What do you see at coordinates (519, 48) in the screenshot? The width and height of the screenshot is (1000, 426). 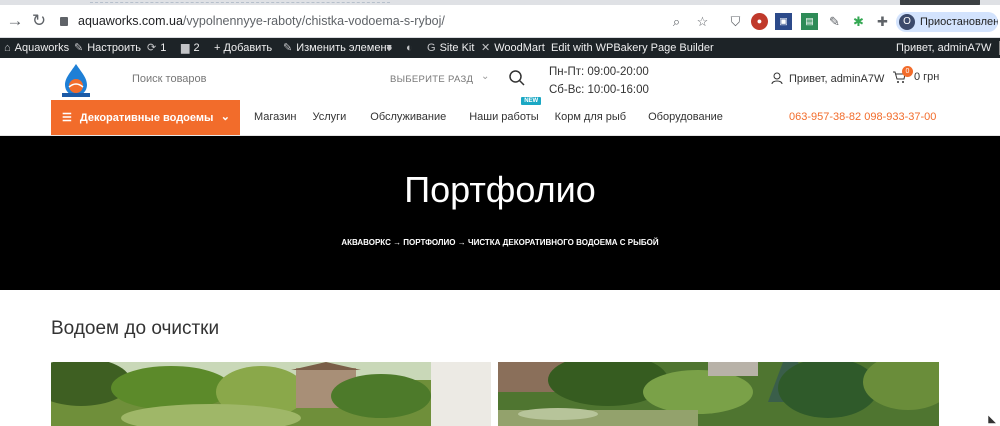 I see `admin-woodmart-label: WoodMart` at bounding box center [519, 48].